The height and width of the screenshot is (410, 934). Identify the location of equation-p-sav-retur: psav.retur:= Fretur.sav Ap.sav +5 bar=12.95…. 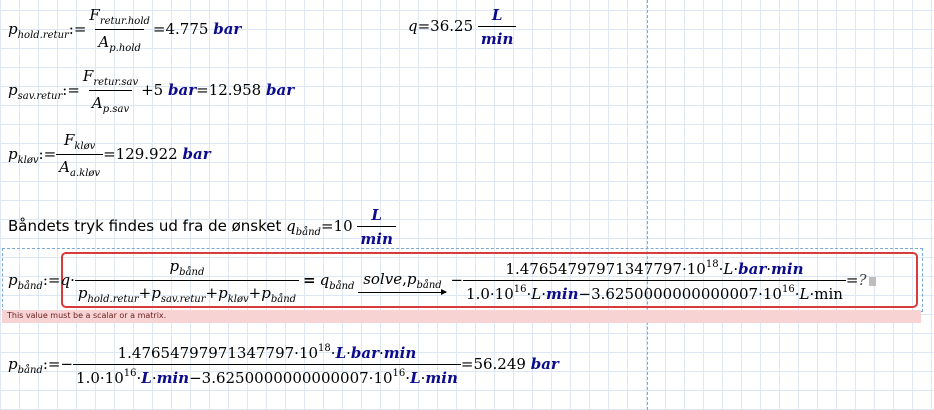
(151, 91).